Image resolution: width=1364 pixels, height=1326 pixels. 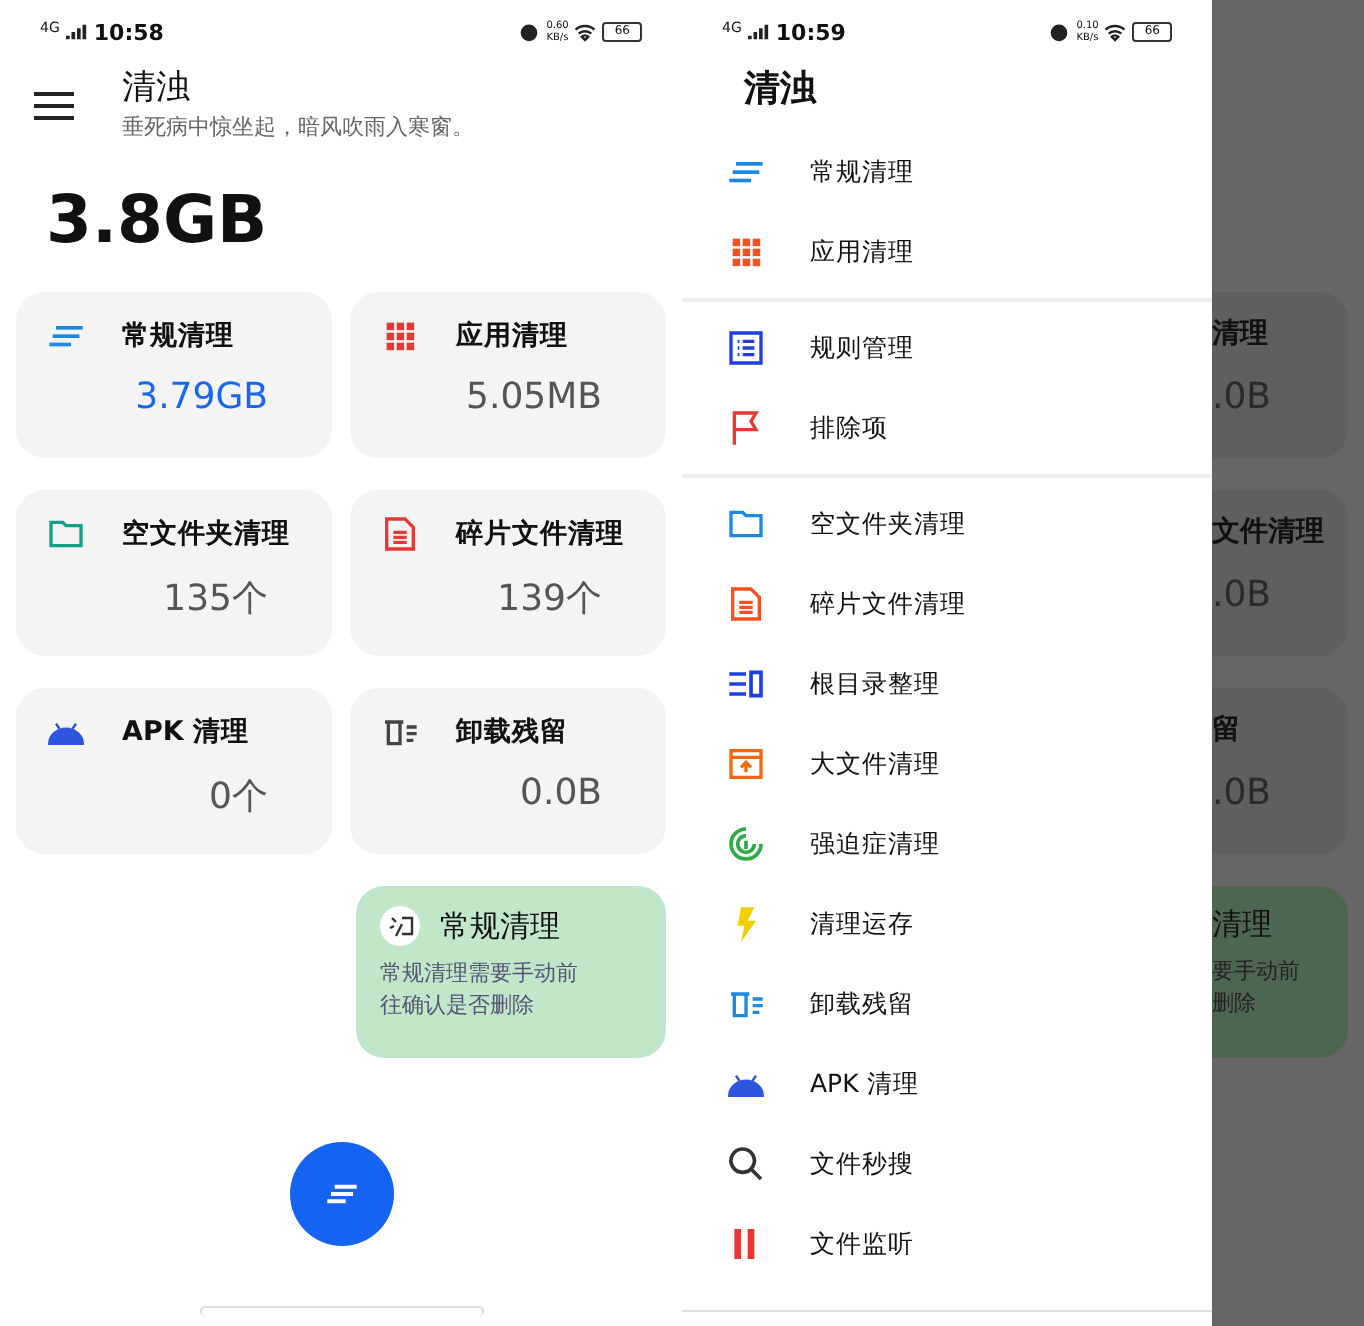 What do you see at coordinates (174, 573) in the screenshot?
I see `clean-card: 空文件夹清理 135个` at bounding box center [174, 573].